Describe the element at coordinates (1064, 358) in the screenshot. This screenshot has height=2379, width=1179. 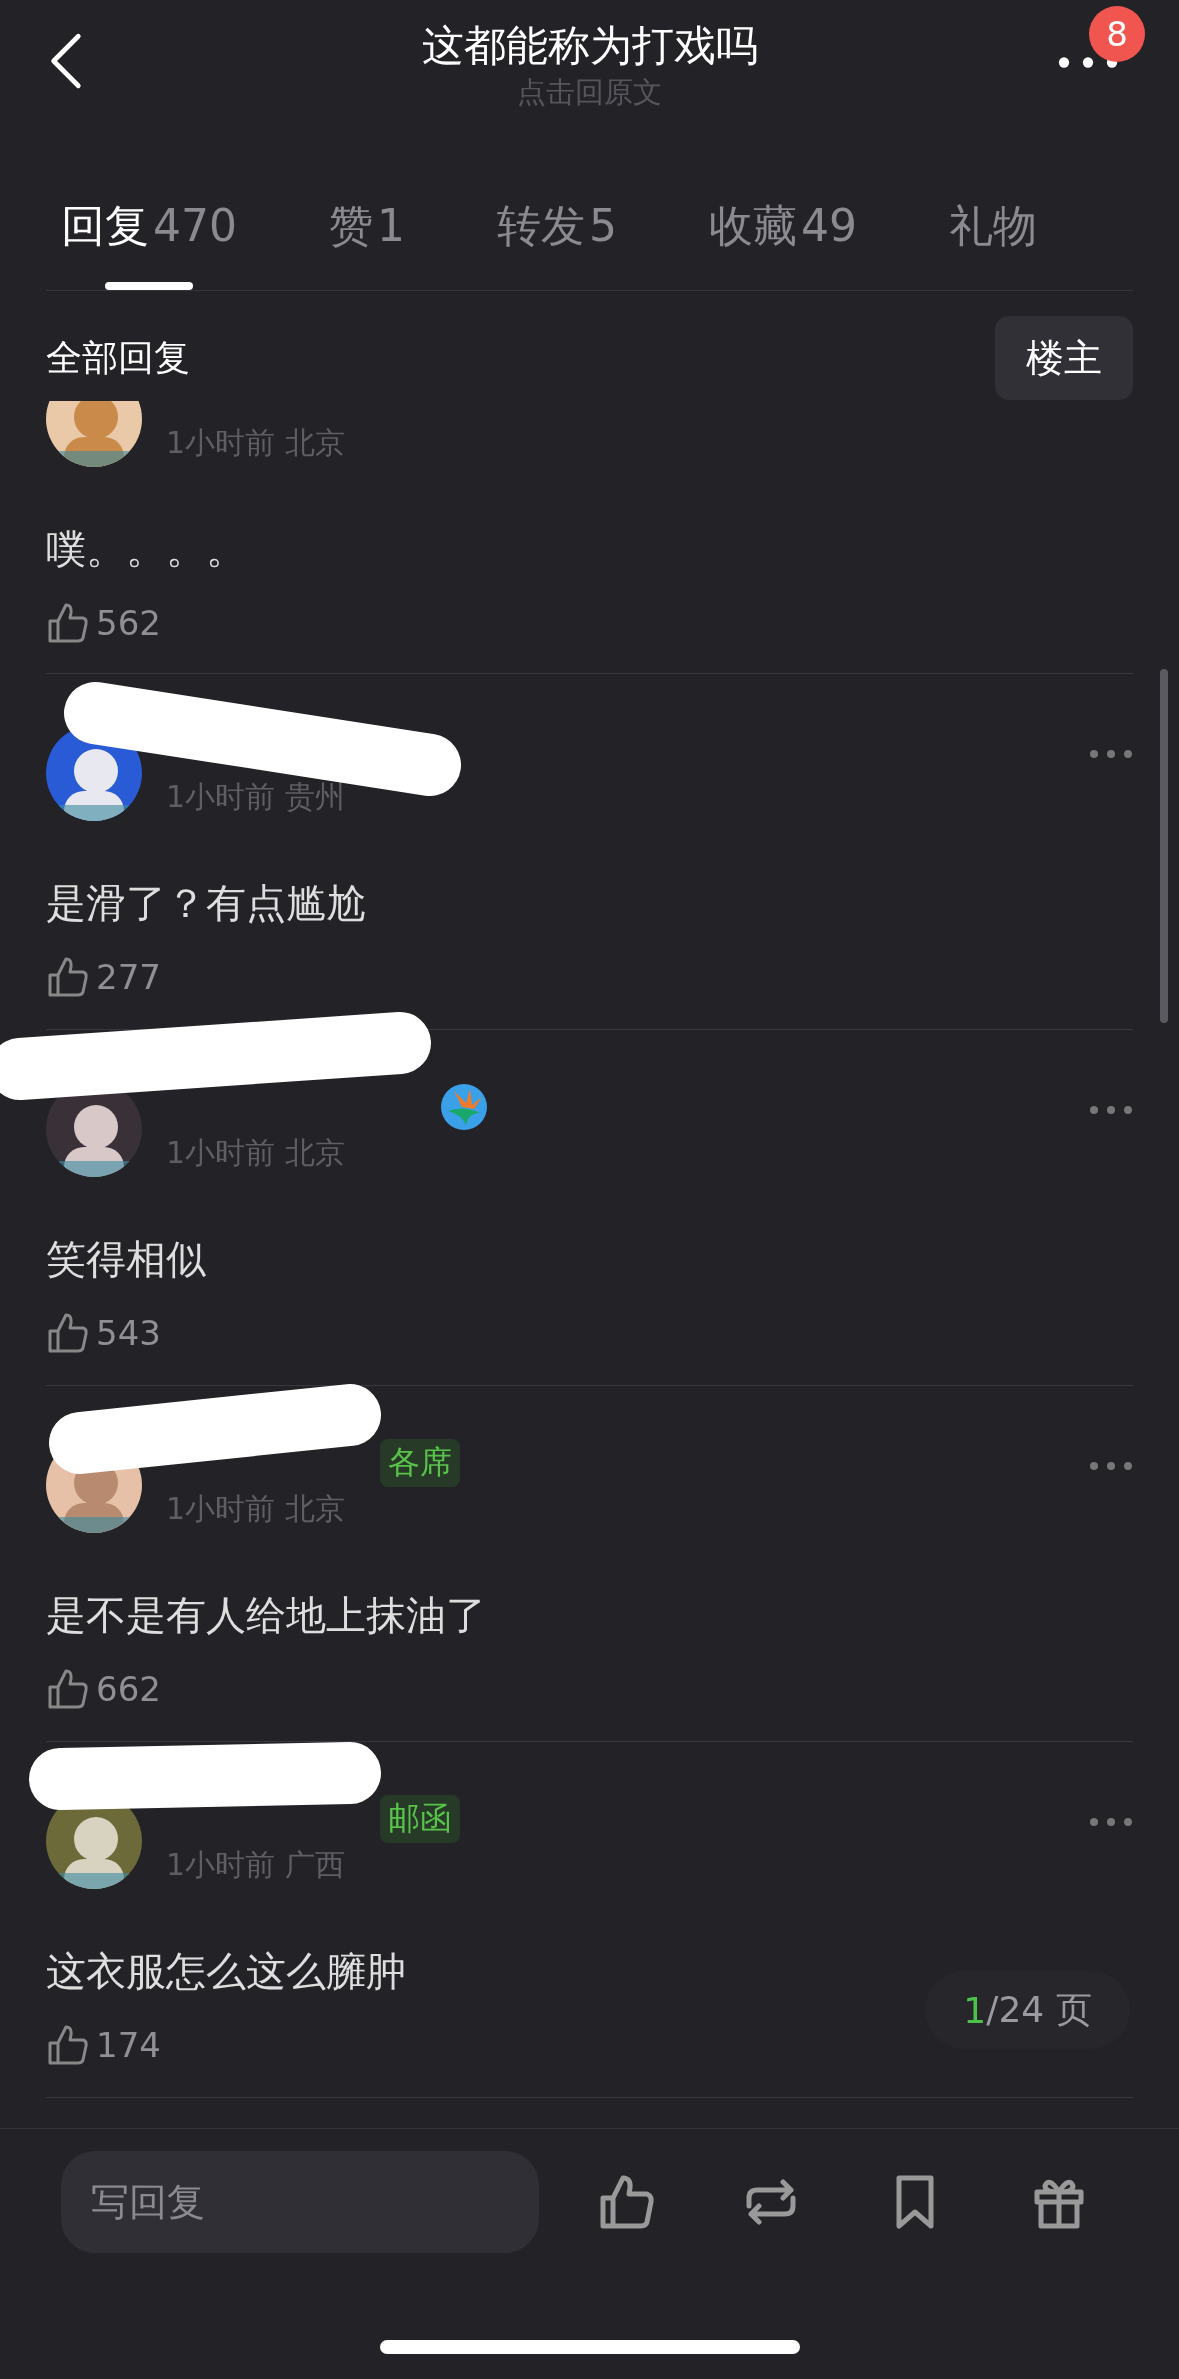
I see `op-only-button: 楼主` at that location.